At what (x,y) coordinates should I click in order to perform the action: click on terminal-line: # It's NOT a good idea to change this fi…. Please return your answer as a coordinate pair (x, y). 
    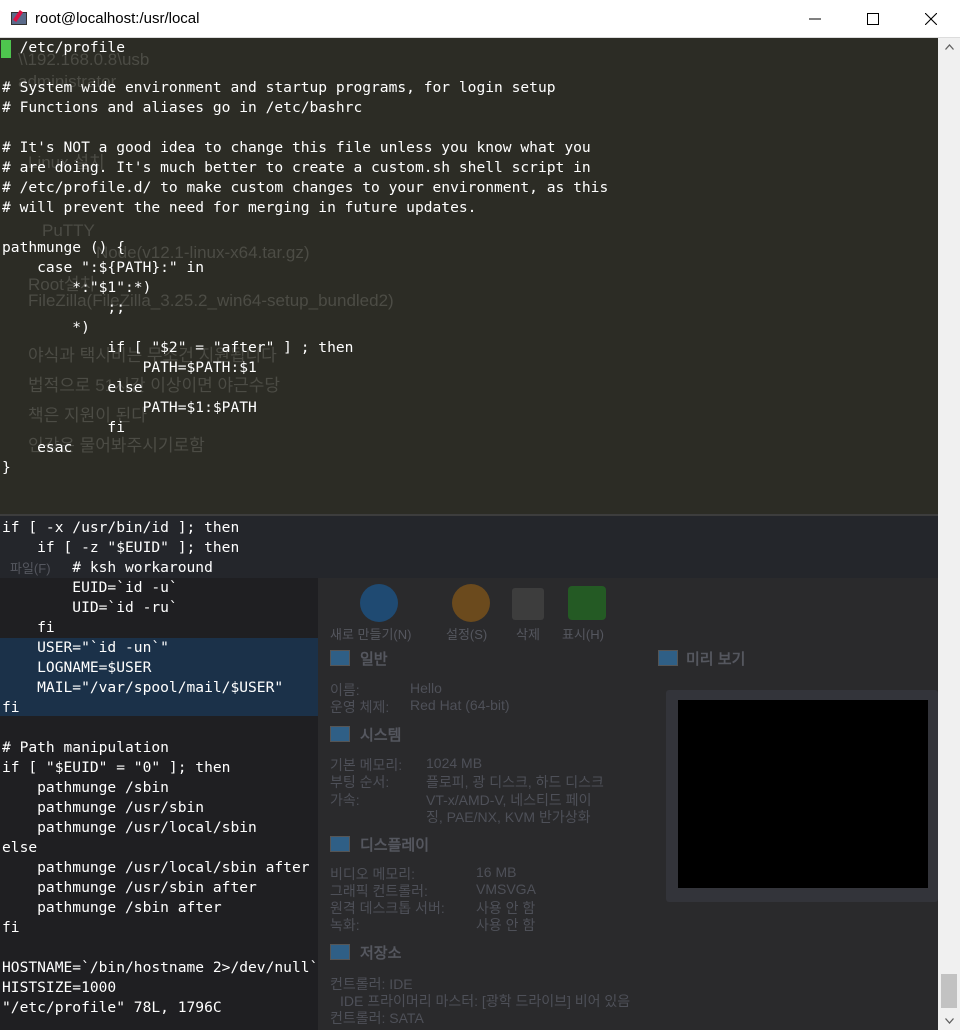
    Looking at the image, I should click on (296, 147).